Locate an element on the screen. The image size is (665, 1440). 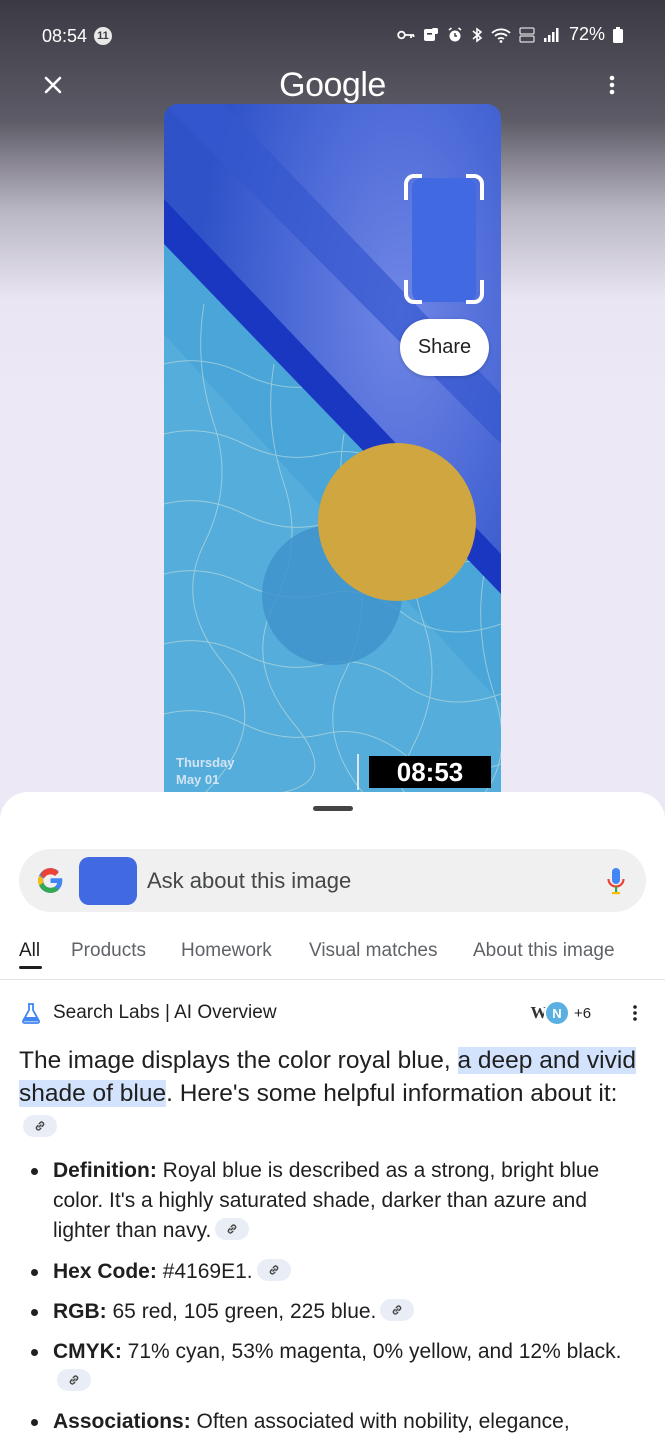
overview-sources: W N +6 is located at coordinates (558, 1013).